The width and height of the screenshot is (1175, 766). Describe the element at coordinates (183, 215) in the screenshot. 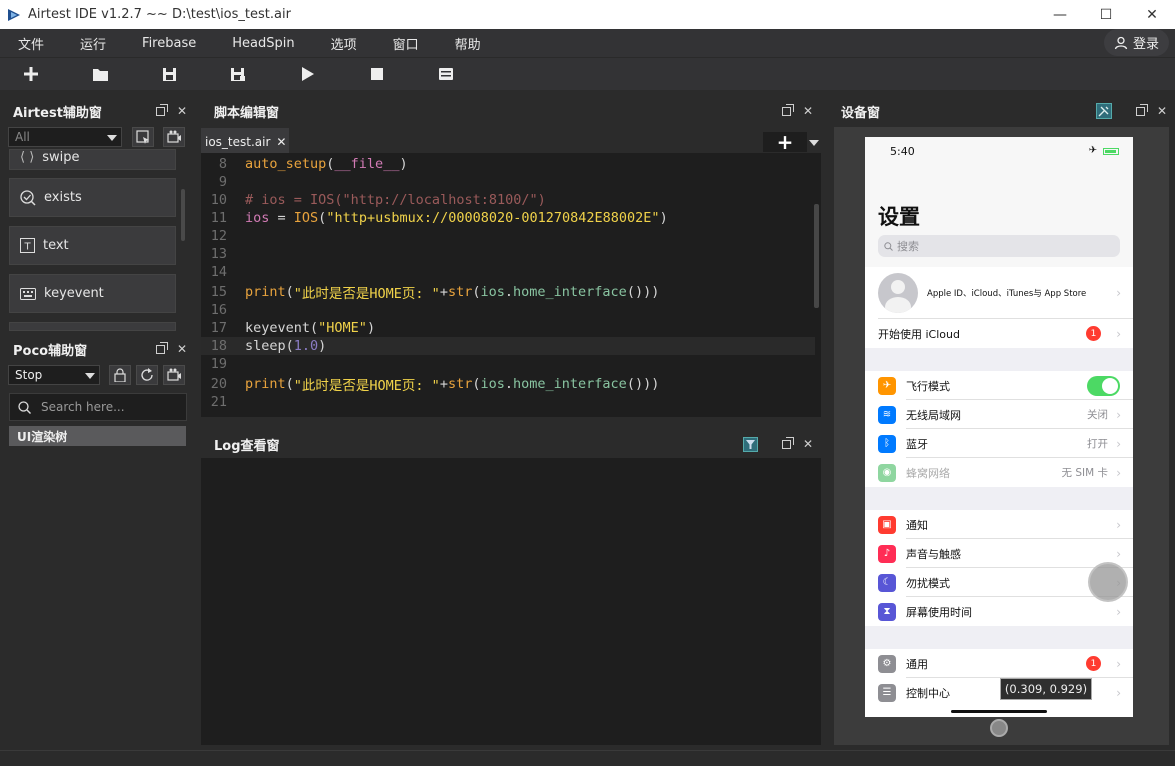

I see `airtest-panel-scrollbar` at that location.